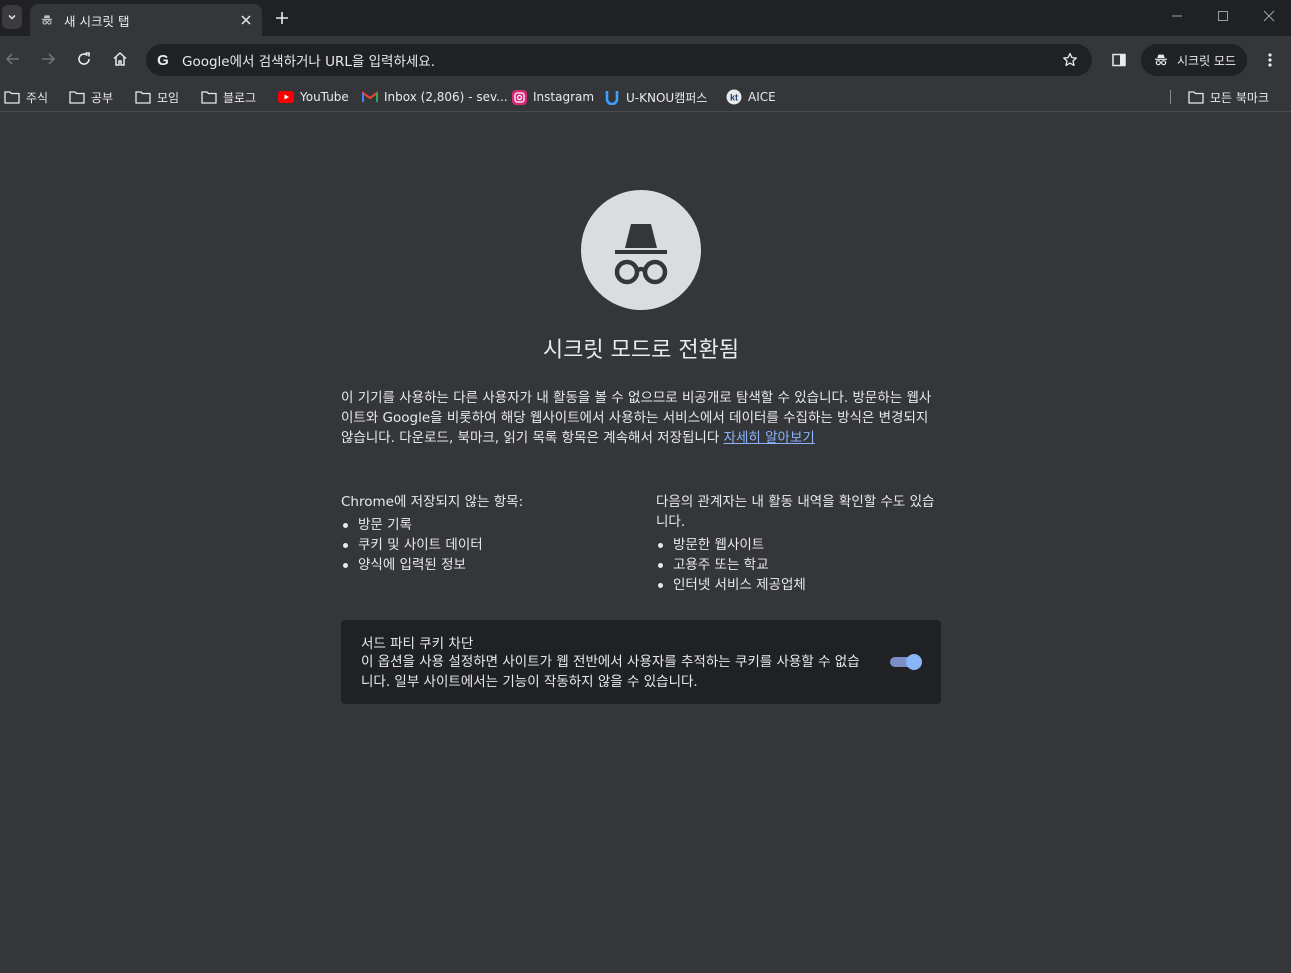 This screenshot has height=973, width=1291. I want to click on bookmark-star-button, so click(1070, 60).